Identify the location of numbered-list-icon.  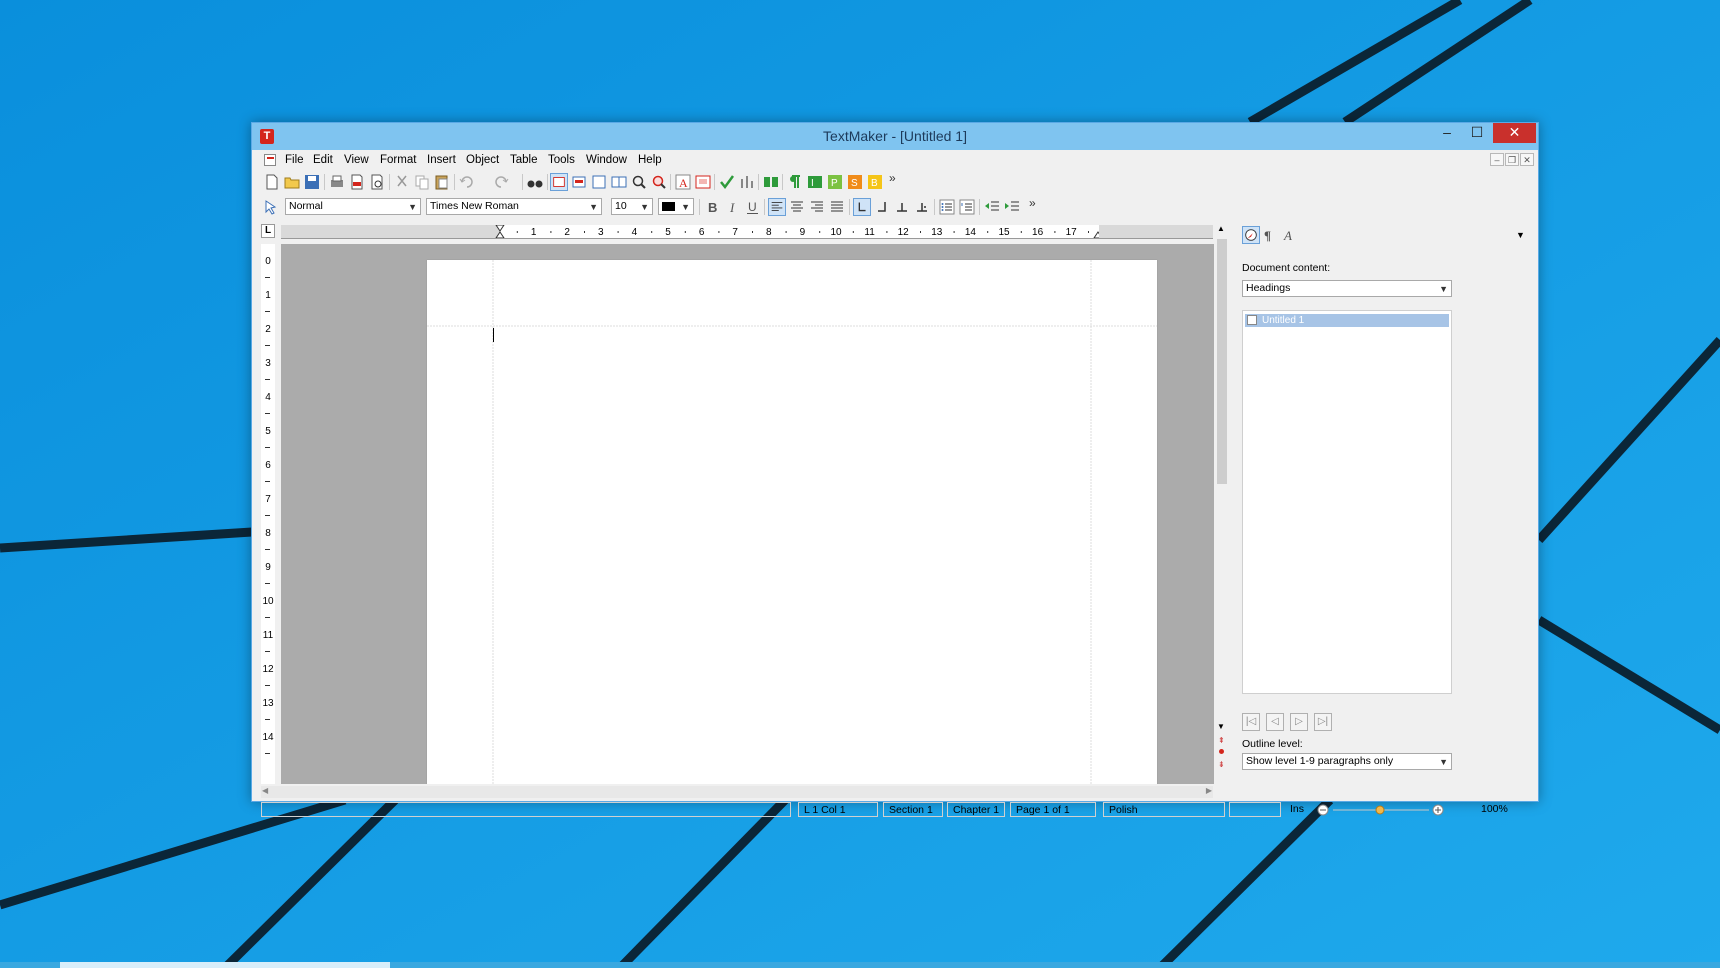
(967, 207).